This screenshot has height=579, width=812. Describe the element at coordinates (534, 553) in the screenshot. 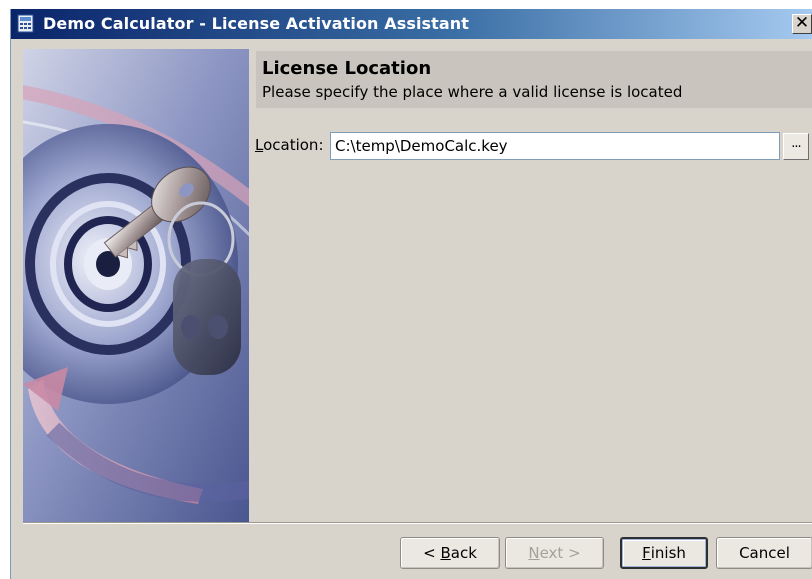

I see `next-button-mnemonic: N` at that location.